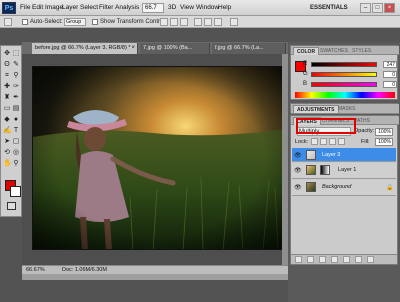 The image size is (400, 302). Describe the element at coordinates (218, 22) in the screenshot. I see `align-right-icon` at that location.